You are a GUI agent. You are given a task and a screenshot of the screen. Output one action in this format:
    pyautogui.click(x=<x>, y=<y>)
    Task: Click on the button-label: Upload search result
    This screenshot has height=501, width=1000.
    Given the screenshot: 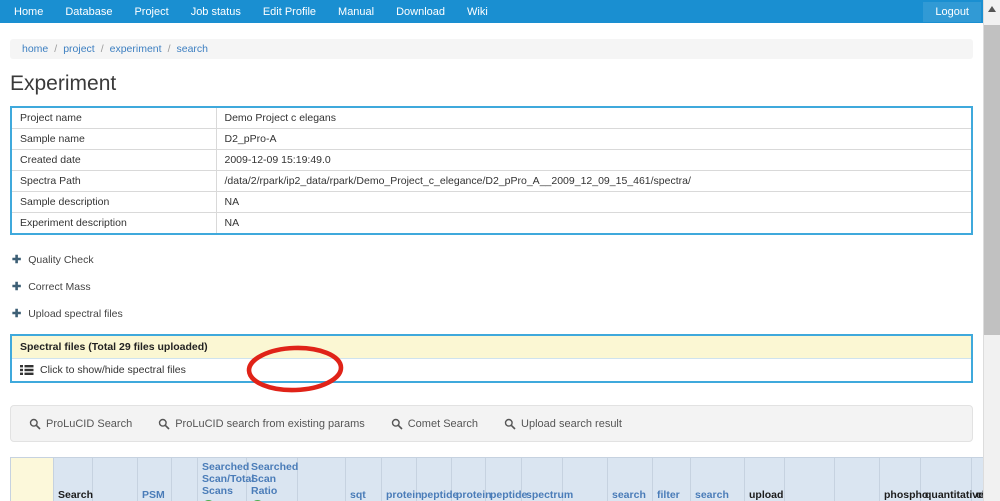 What is the action you would take?
    pyautogui.click(x=571, y=423)
    